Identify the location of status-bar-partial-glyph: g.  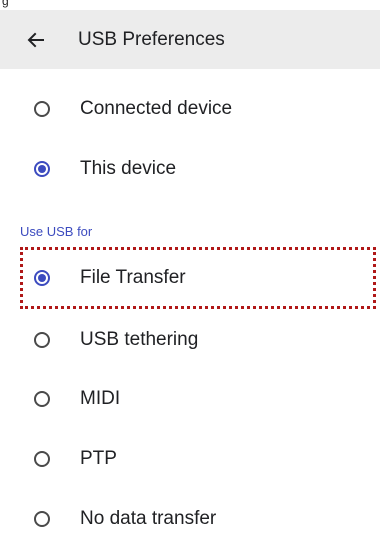
(5, 4).